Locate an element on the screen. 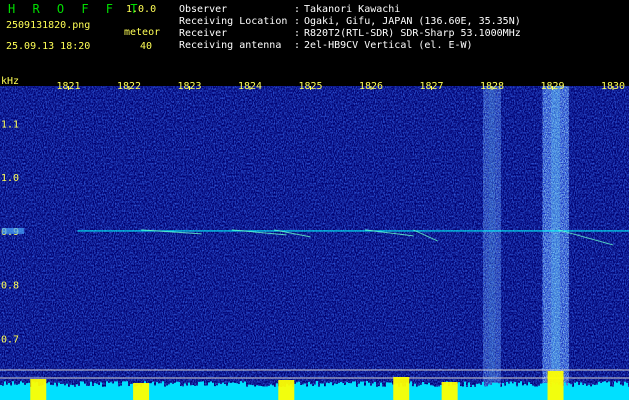 The image size is (629, 400). x-tick-label: 1827 is located at coordinates (431, 86).